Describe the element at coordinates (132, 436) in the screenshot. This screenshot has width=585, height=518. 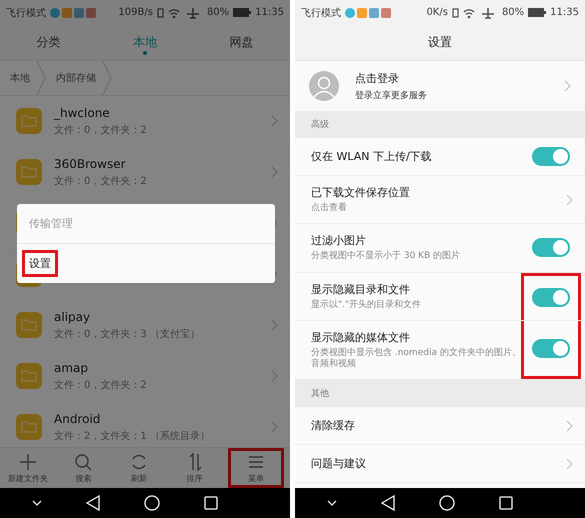
I see `folder-info: 文件：2，文件夹：1 （系统目录）` at that location.